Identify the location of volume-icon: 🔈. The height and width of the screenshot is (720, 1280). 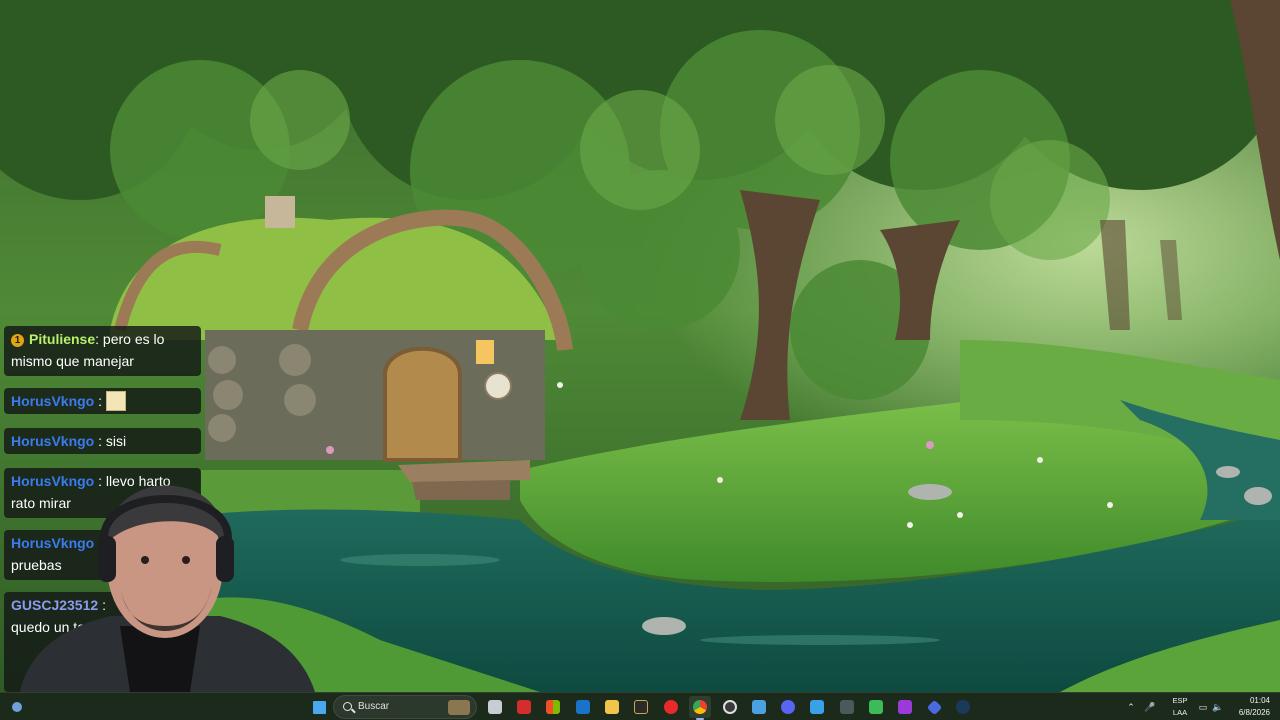
(1218, 706).